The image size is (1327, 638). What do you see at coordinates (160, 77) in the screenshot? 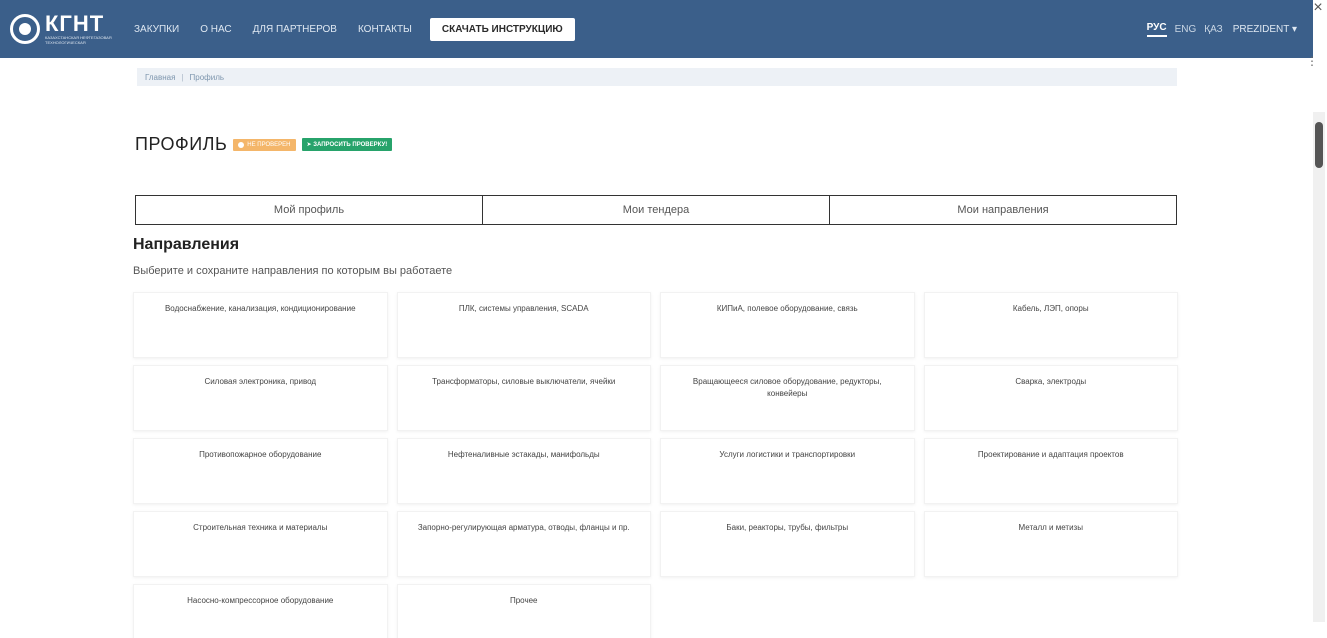
I see `breadcrumb-home: Главная` at bounding box center [160, 77].